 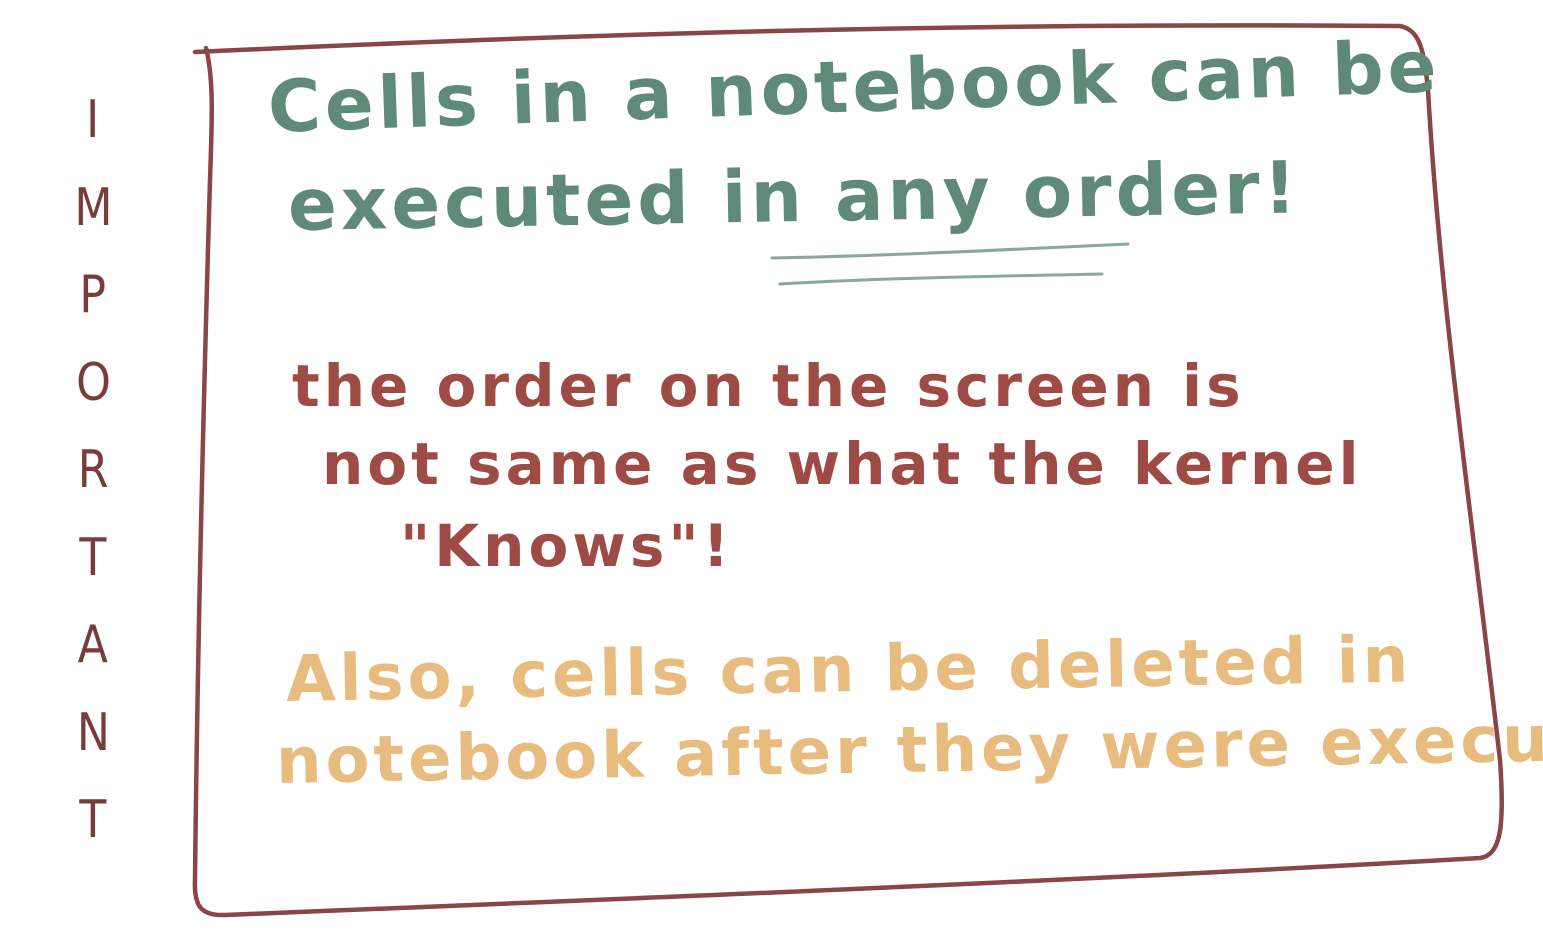 What do you see at coordinates (567, 546) in the screenshot?
I see `detail-line-3: "Knows"!` at bounding box center [567, 546].